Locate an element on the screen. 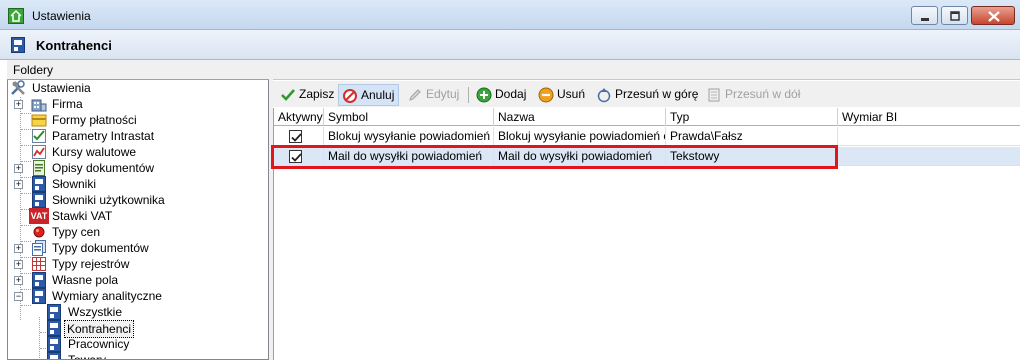 The image size is (1020, 360). cancel-icon is located at coordinates (350, 96).